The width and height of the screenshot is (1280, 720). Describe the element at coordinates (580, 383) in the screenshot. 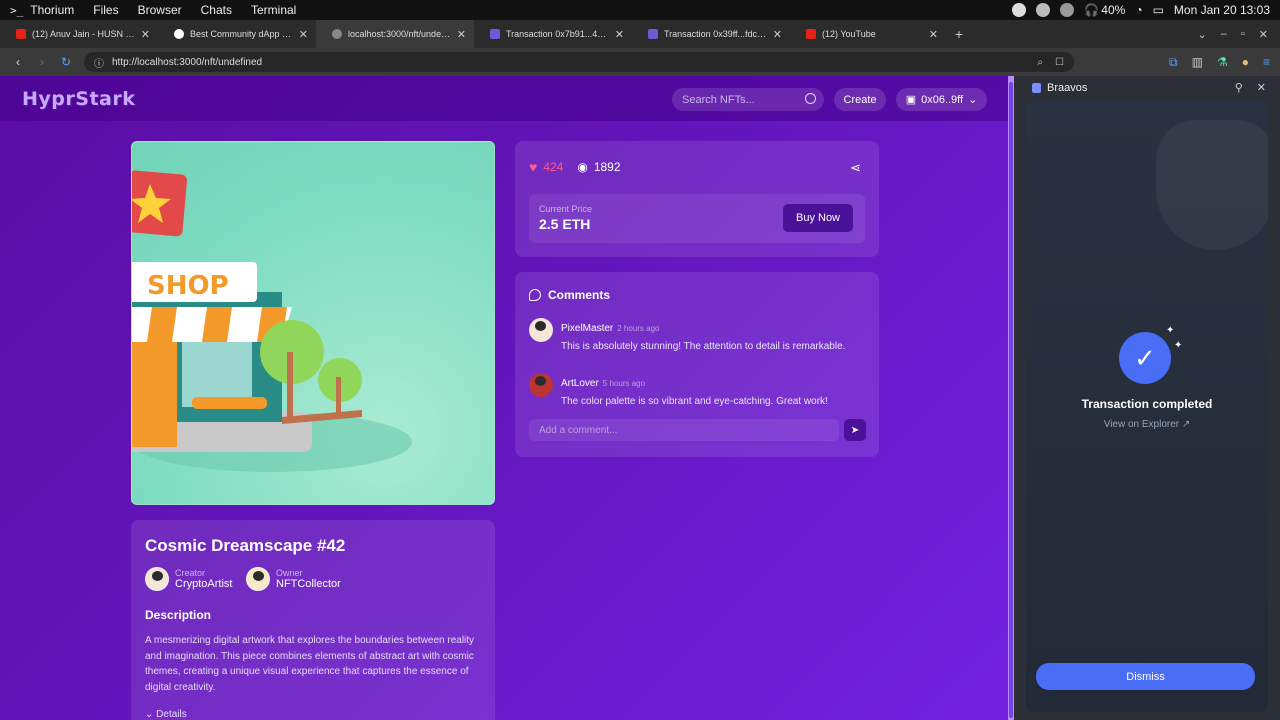

I see `comment-user: ArtLover` at that location.